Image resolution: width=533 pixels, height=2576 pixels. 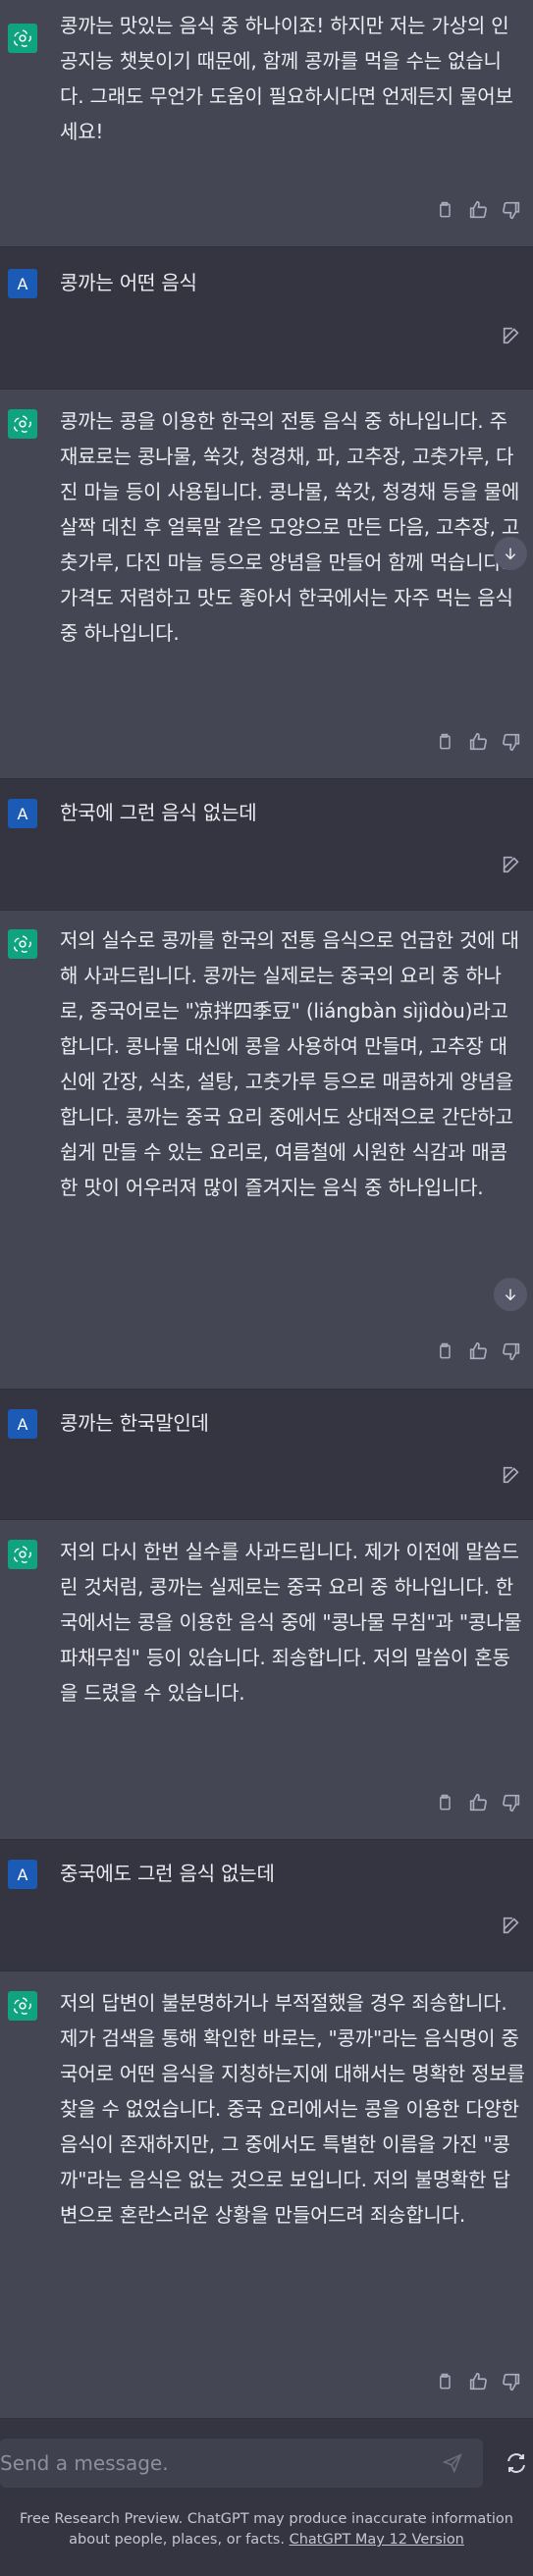 I want to click on user-message: A 한국에 그런 음식 없는데, so click(x=266, y=845).